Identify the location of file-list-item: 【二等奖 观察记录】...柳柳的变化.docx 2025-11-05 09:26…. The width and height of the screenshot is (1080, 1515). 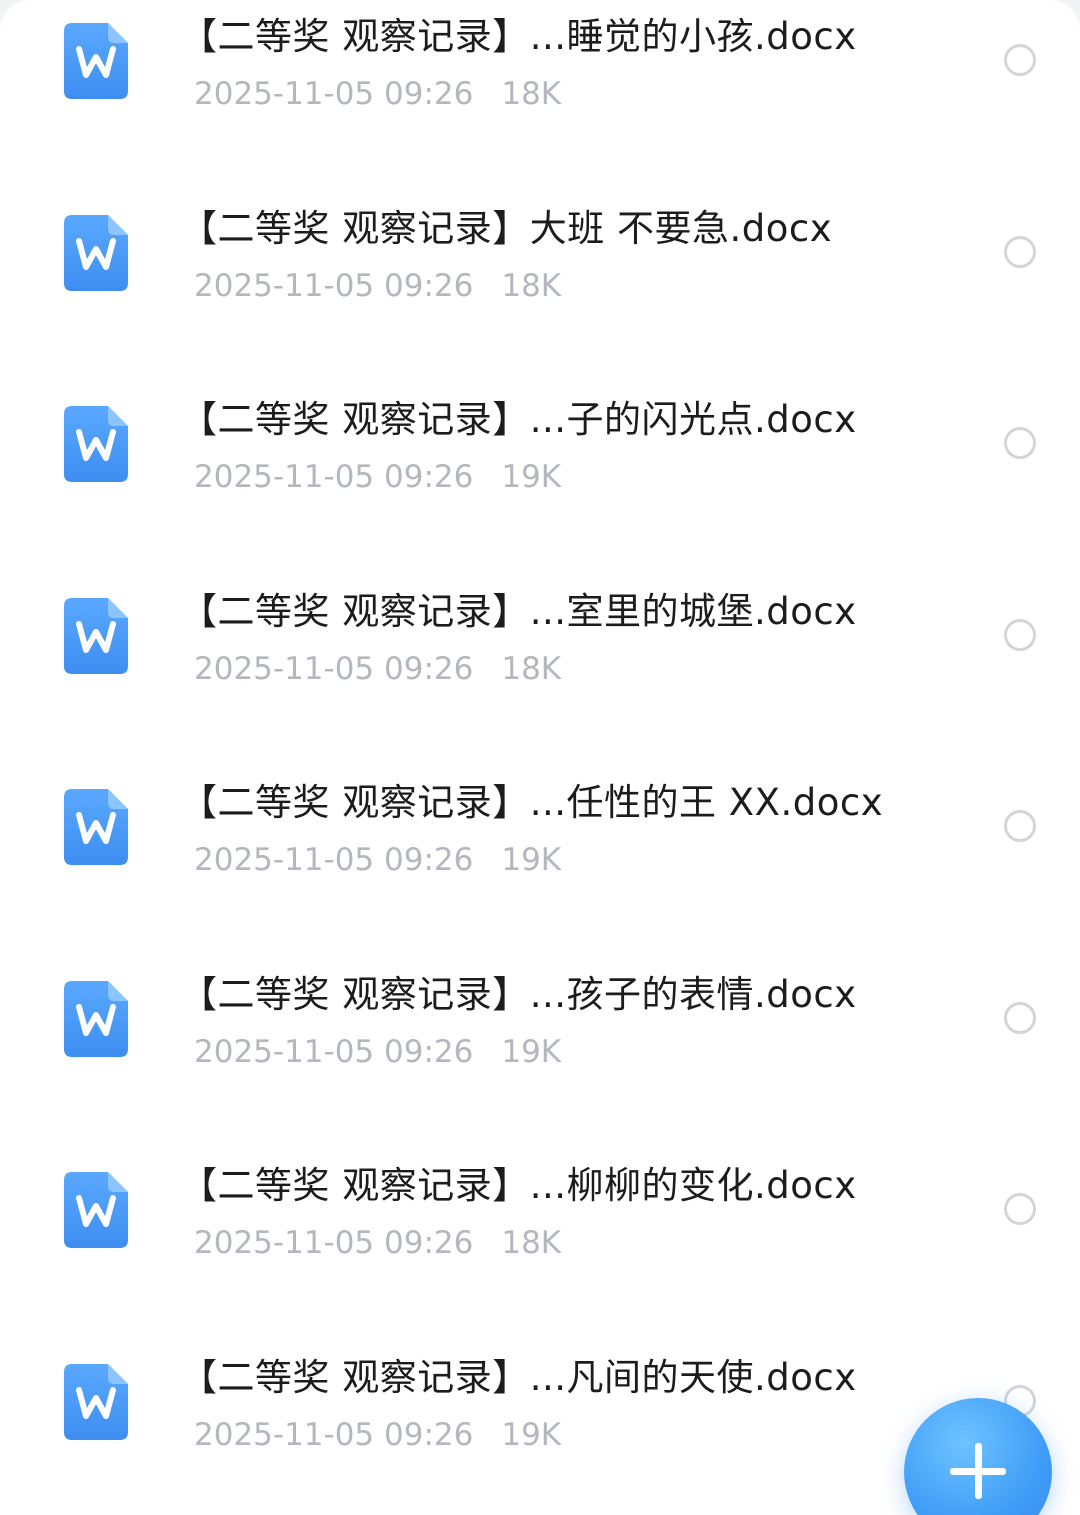
(540, 1245).